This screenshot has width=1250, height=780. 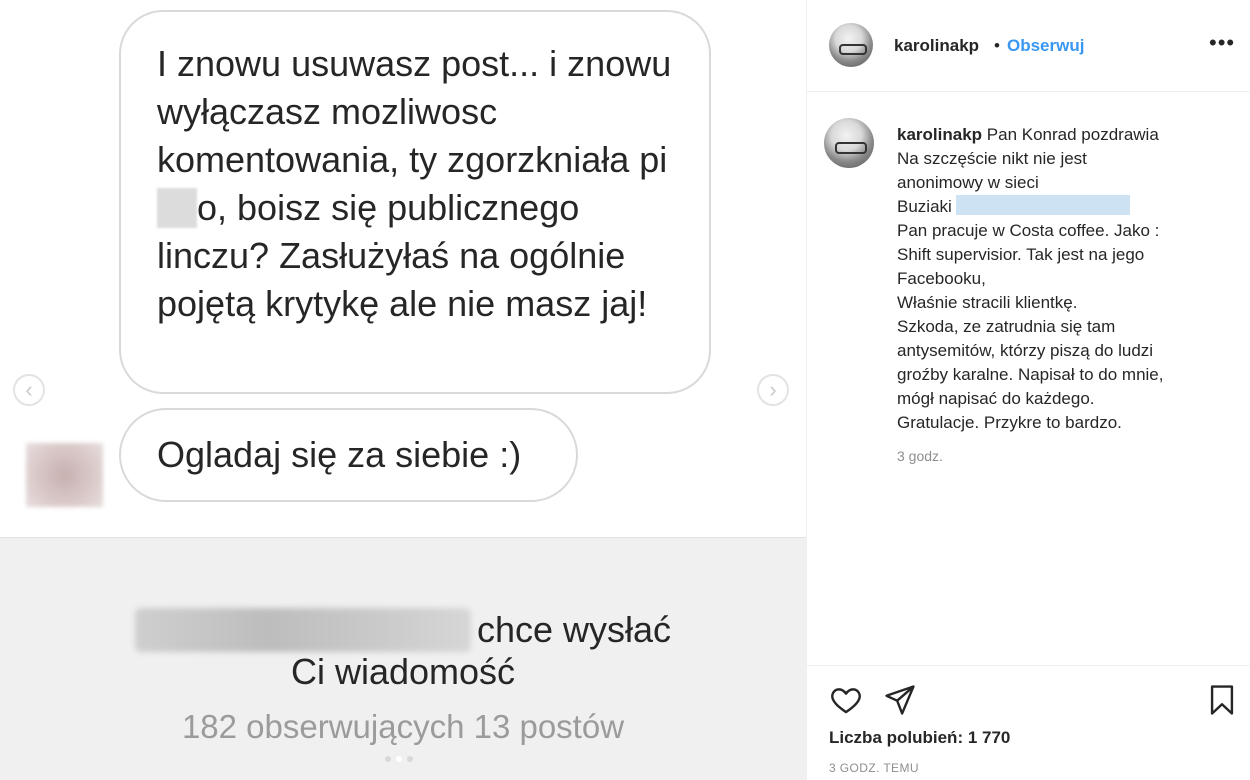 I want to click on caption-line: anonimowy w sieci, so click(x=968, y=182).